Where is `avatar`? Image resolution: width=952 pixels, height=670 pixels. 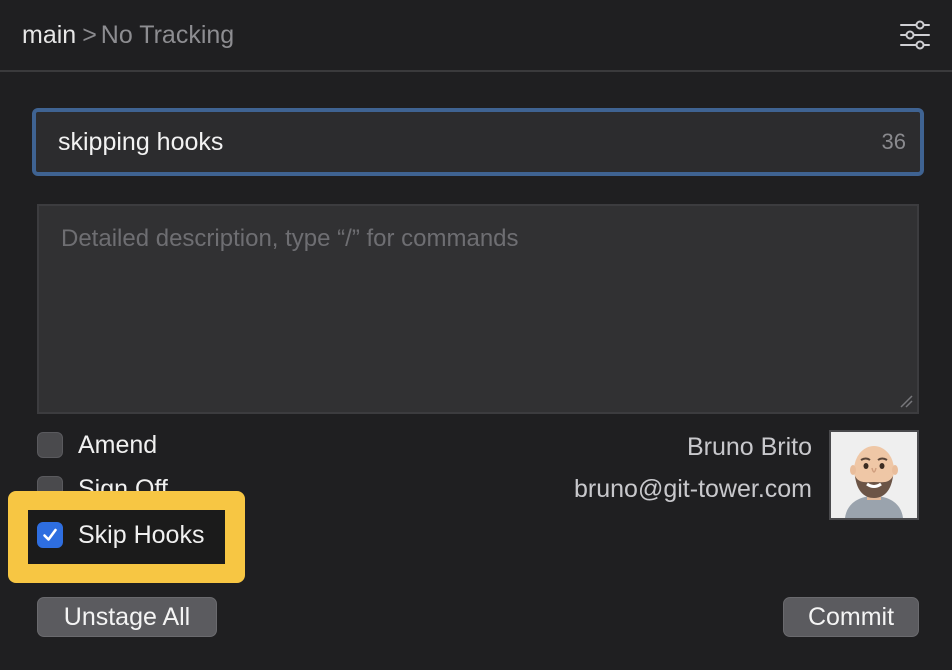
avatar is located at coordinates (874, 475).